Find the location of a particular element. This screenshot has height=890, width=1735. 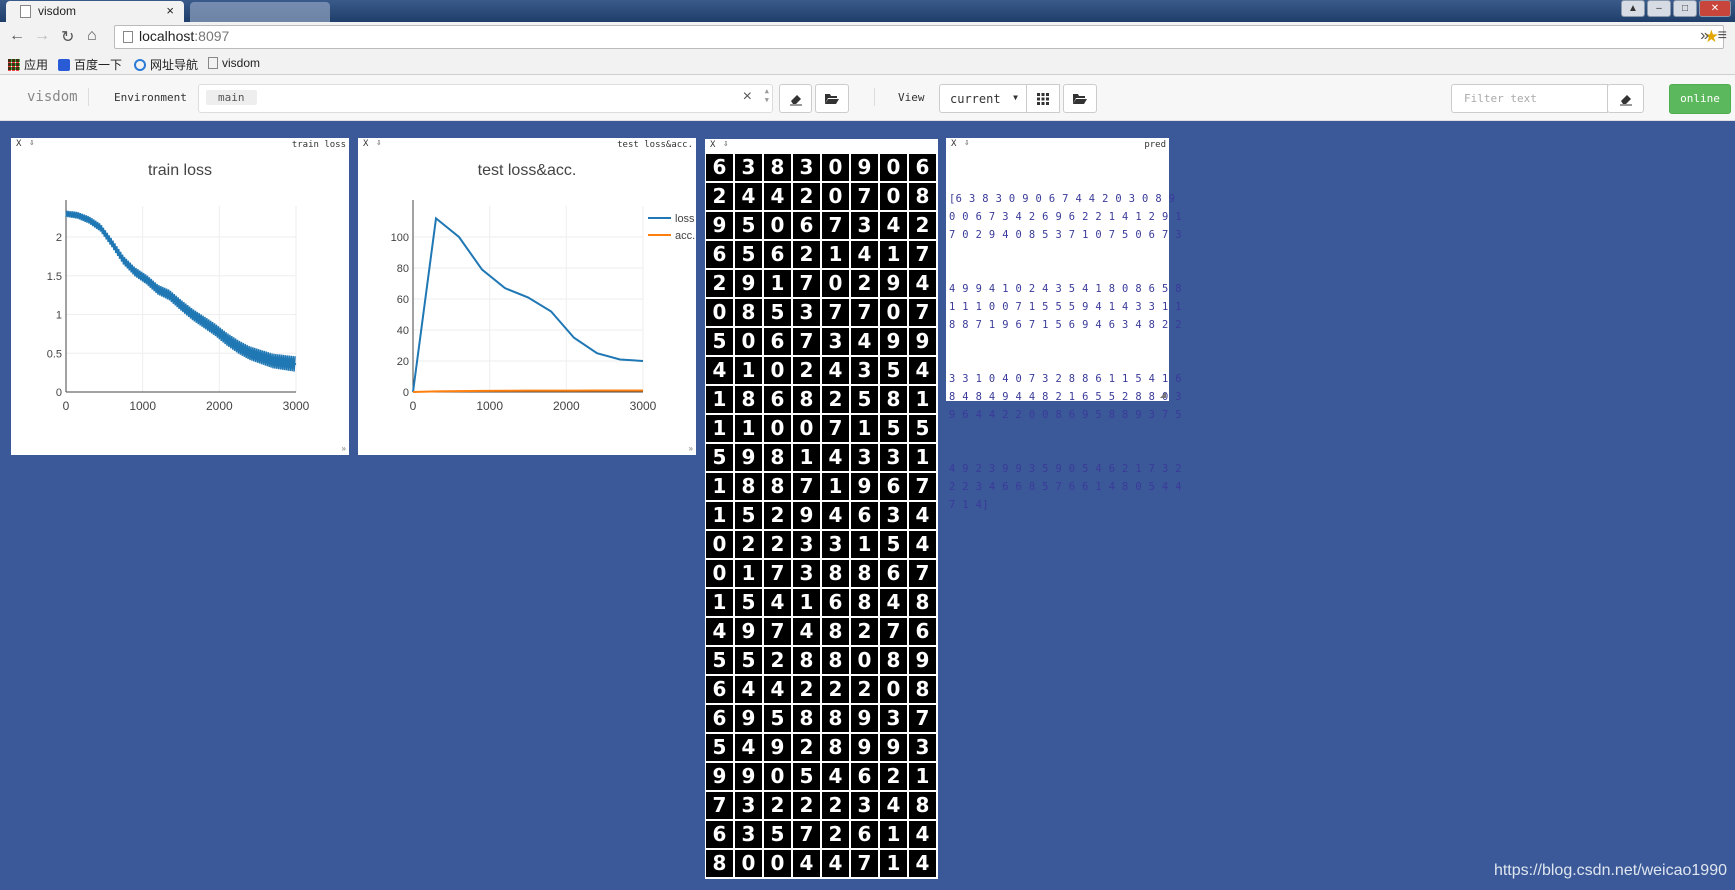

test-loss-chart: 0 1000 2000 3000 0 20 40 60 80 100 loss acc. is located at coordinates (527, 296).